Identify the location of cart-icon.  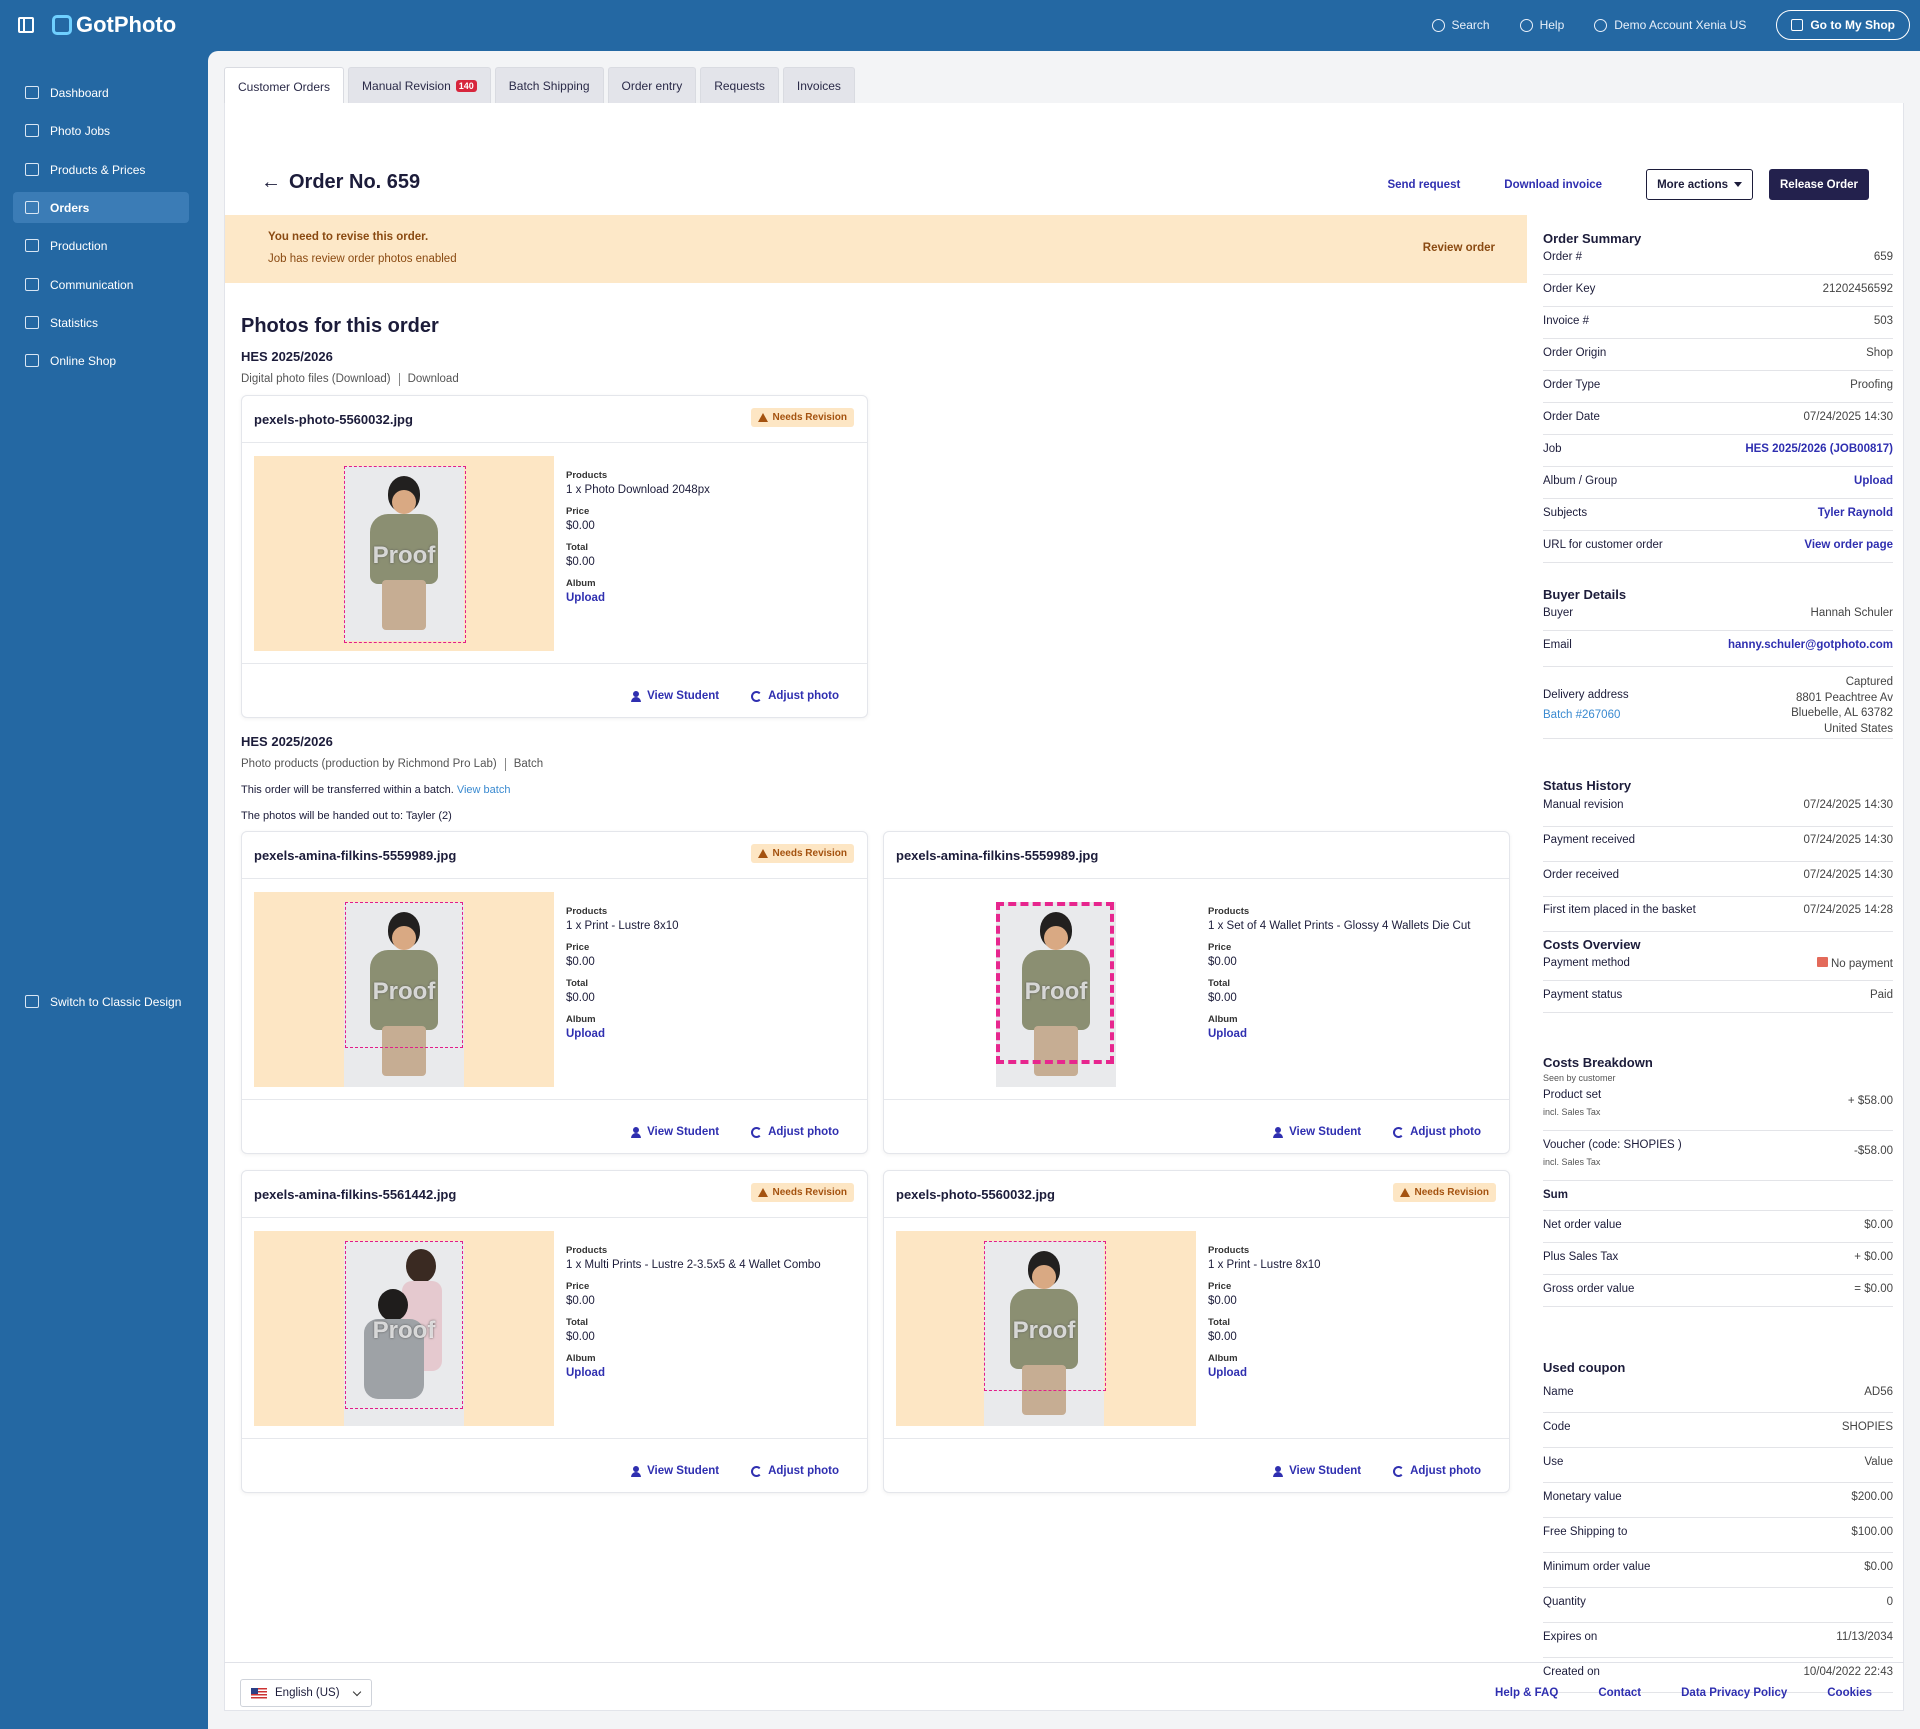
(32, 169).